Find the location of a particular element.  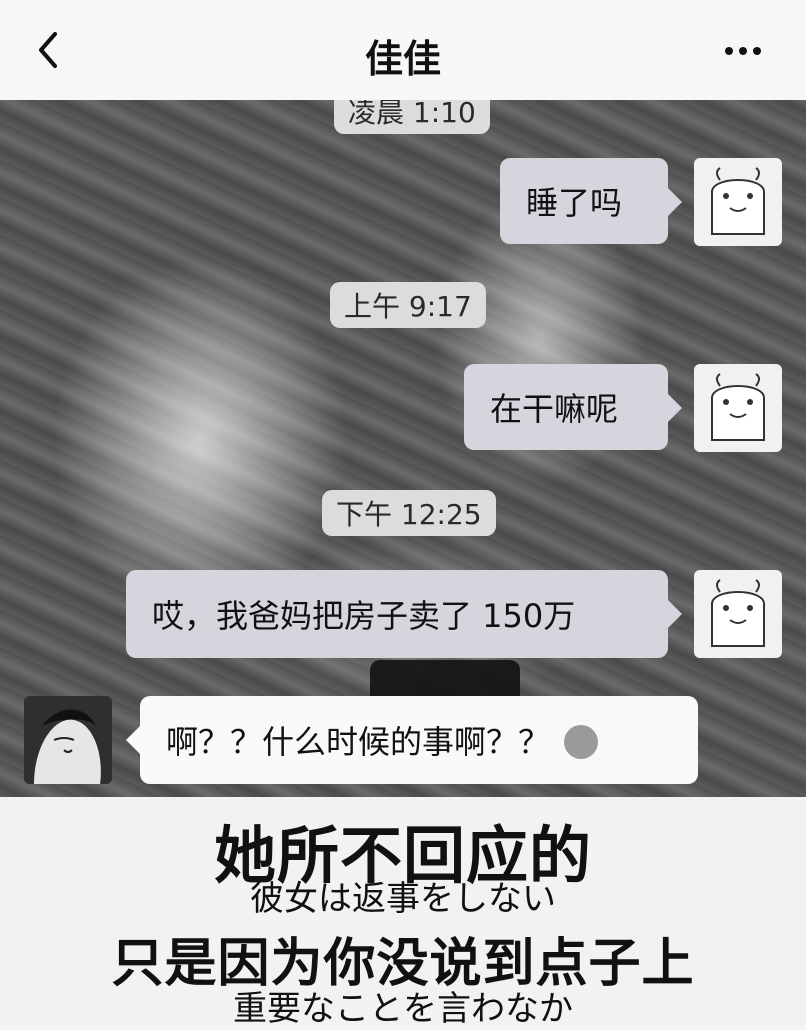

message-text: 啊？？什么时候的事啊？？ is located at coordinates (358, 742).